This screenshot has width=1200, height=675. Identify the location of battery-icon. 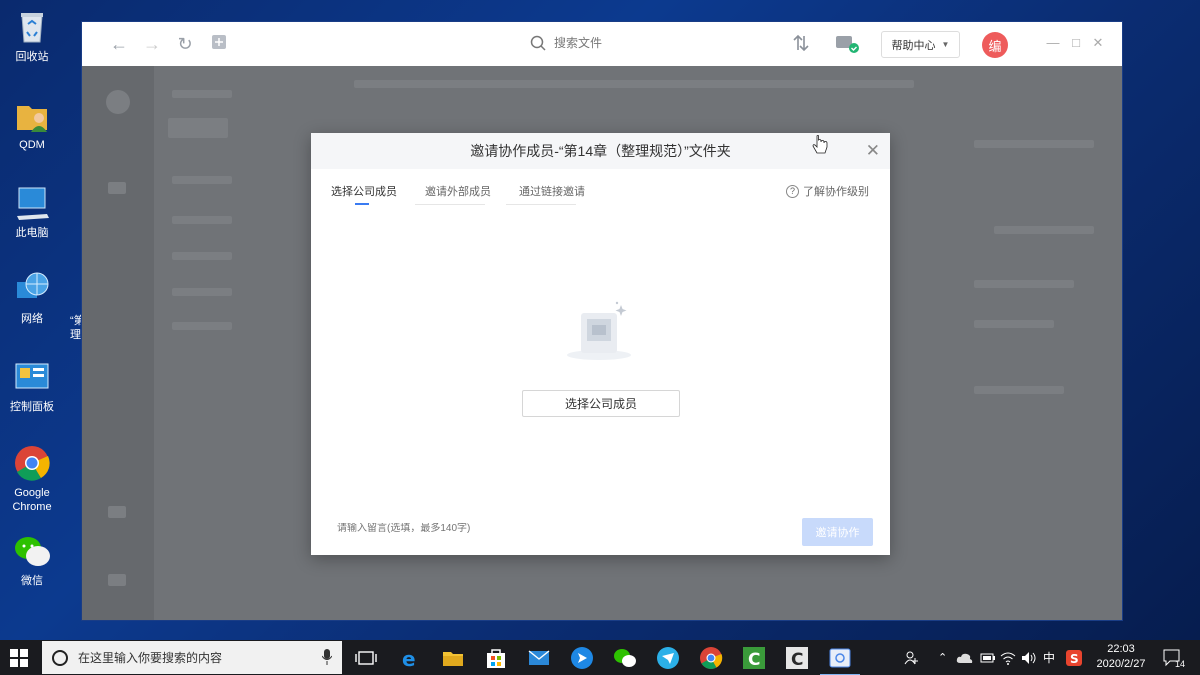
(988, 657).